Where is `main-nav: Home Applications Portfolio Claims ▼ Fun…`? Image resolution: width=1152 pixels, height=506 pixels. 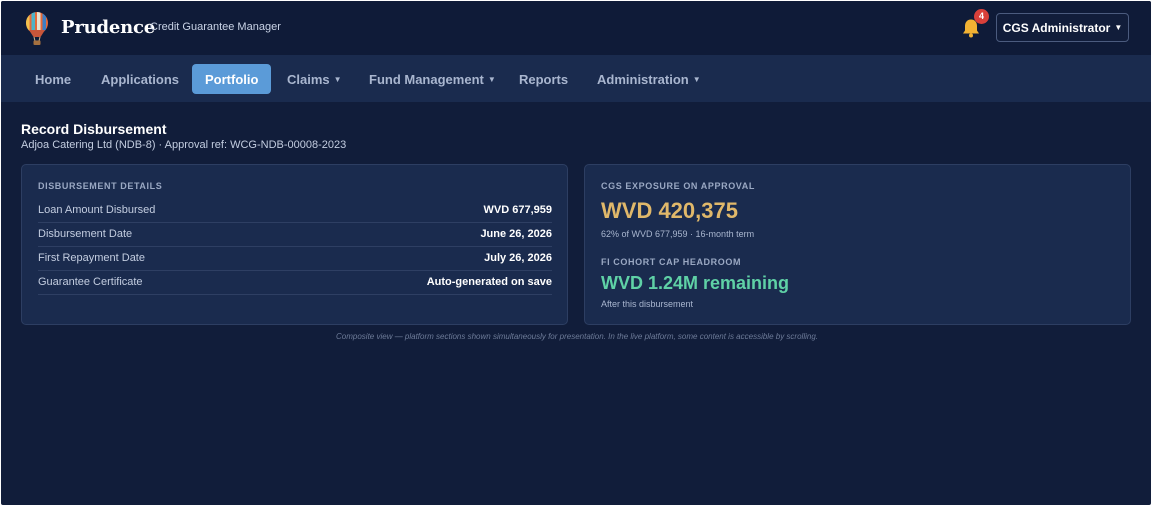 main-nav: Home Applications Portfolio Claims ▼ Fun… is located at coordinates (576, 78).